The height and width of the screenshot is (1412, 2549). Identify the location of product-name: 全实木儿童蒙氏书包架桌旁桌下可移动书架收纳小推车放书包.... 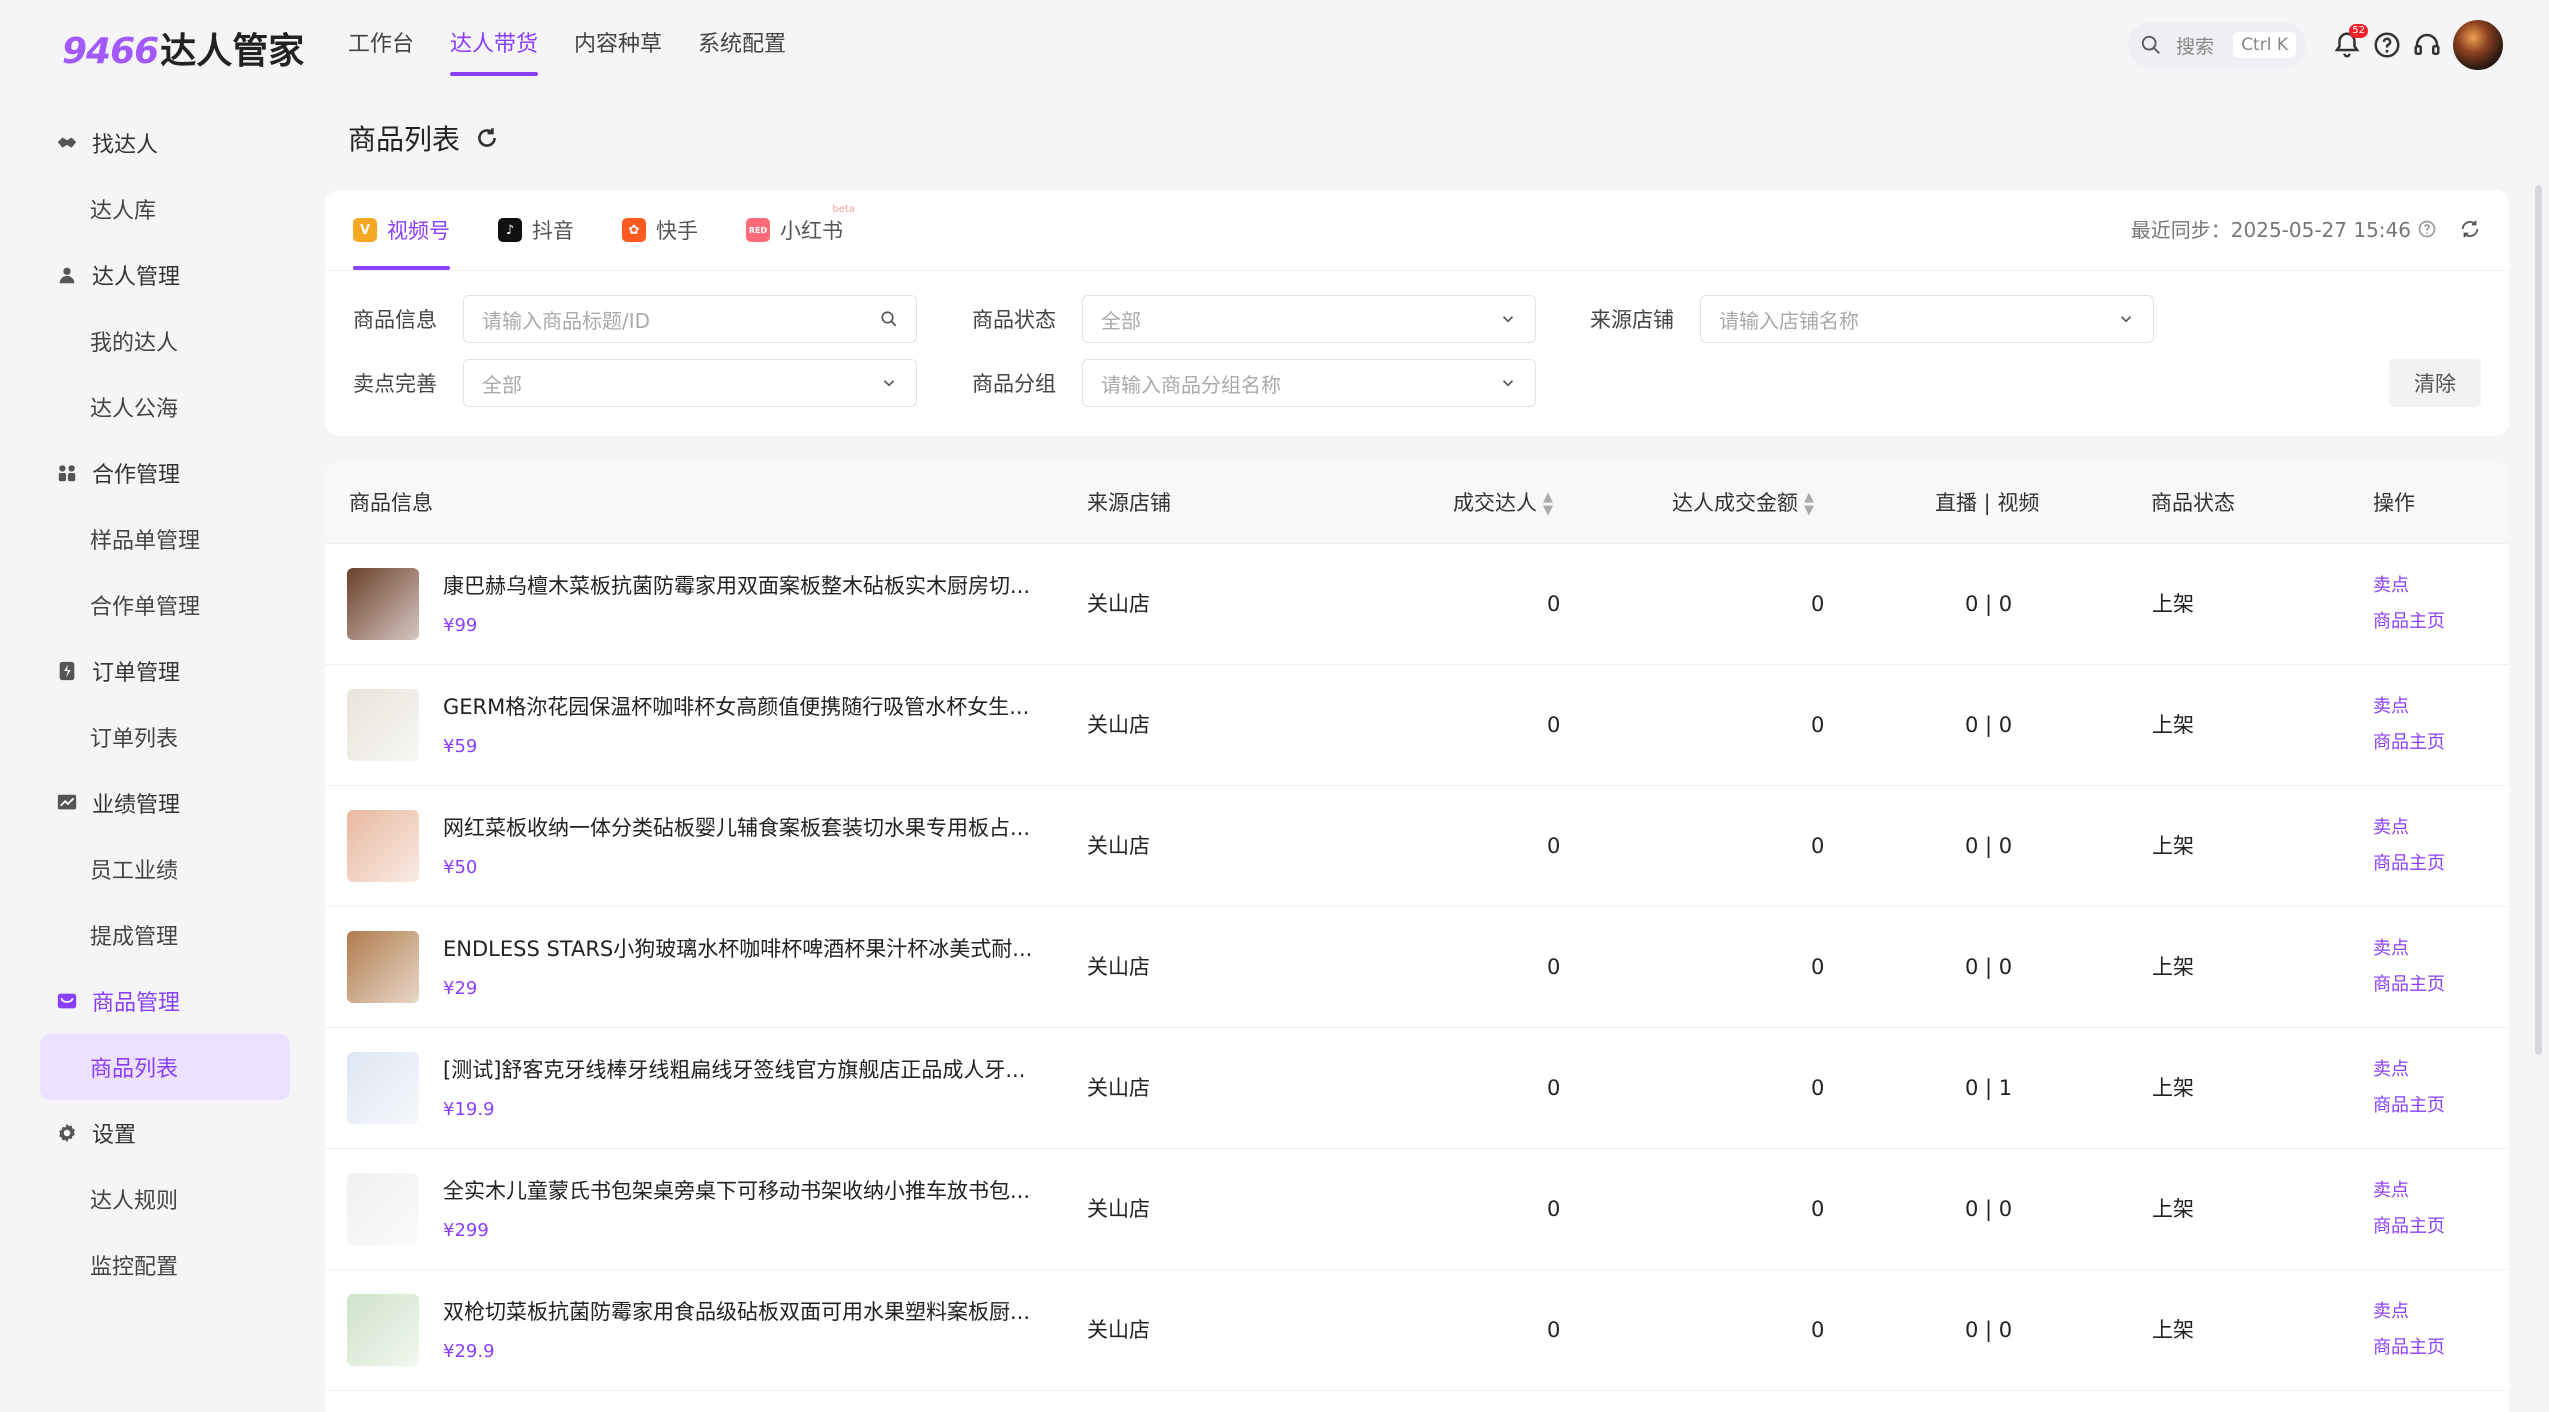
(753, 1190).